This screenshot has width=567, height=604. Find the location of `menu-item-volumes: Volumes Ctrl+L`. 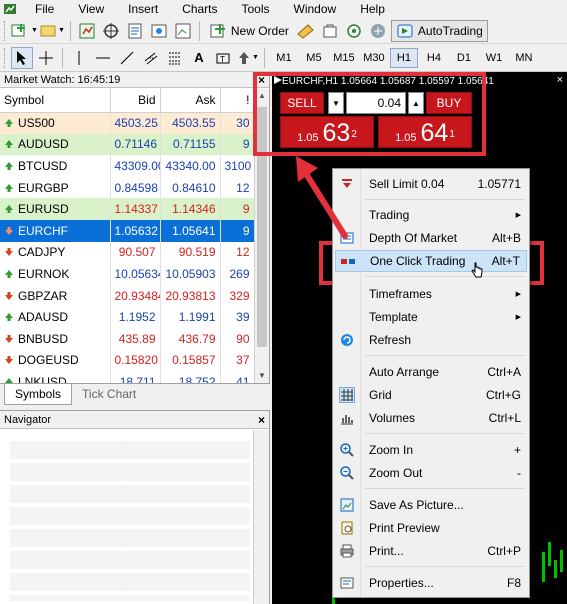

menu-item-volumes: Volumes Ctrl+L is located at coordinates (431, 418).